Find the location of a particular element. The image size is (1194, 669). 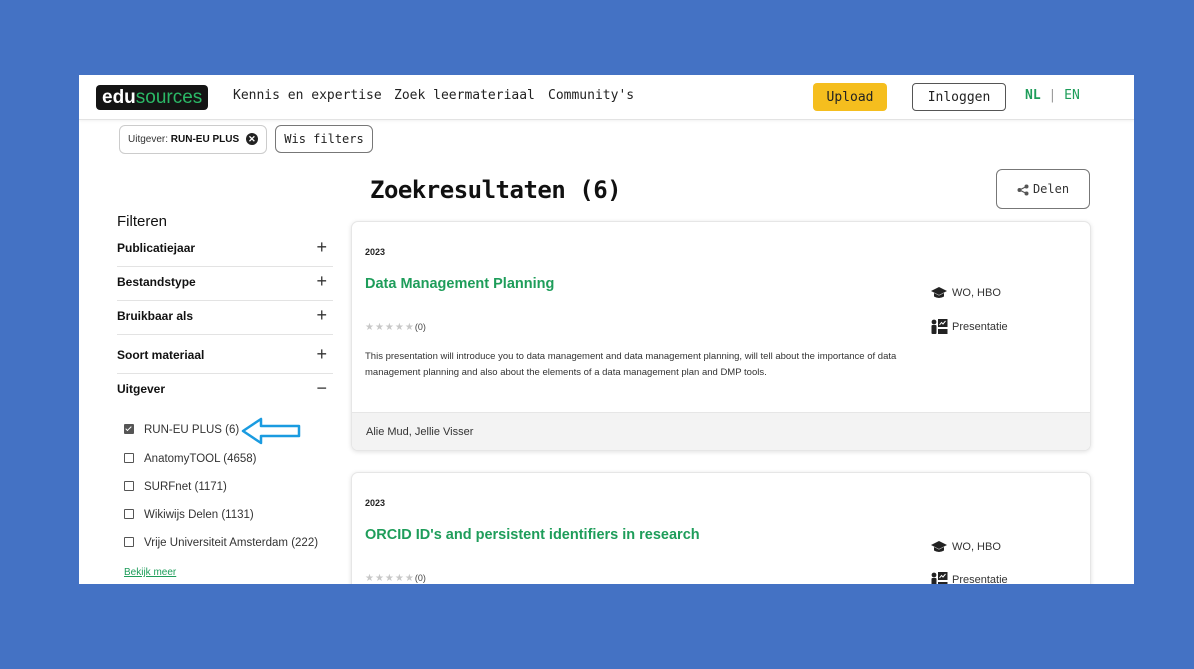

login-button: Inloggen is located at coordinates (959, 97).